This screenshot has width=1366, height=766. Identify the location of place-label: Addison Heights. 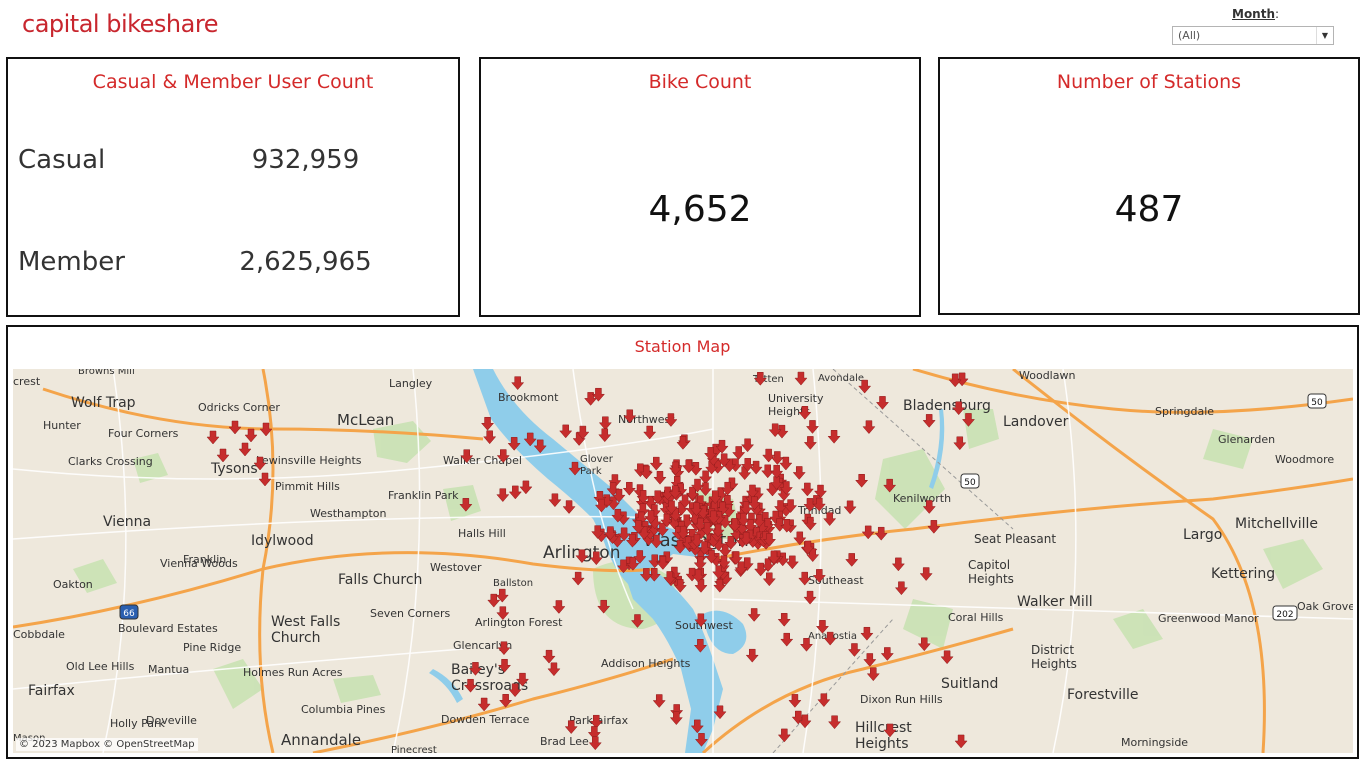
(646, 663).